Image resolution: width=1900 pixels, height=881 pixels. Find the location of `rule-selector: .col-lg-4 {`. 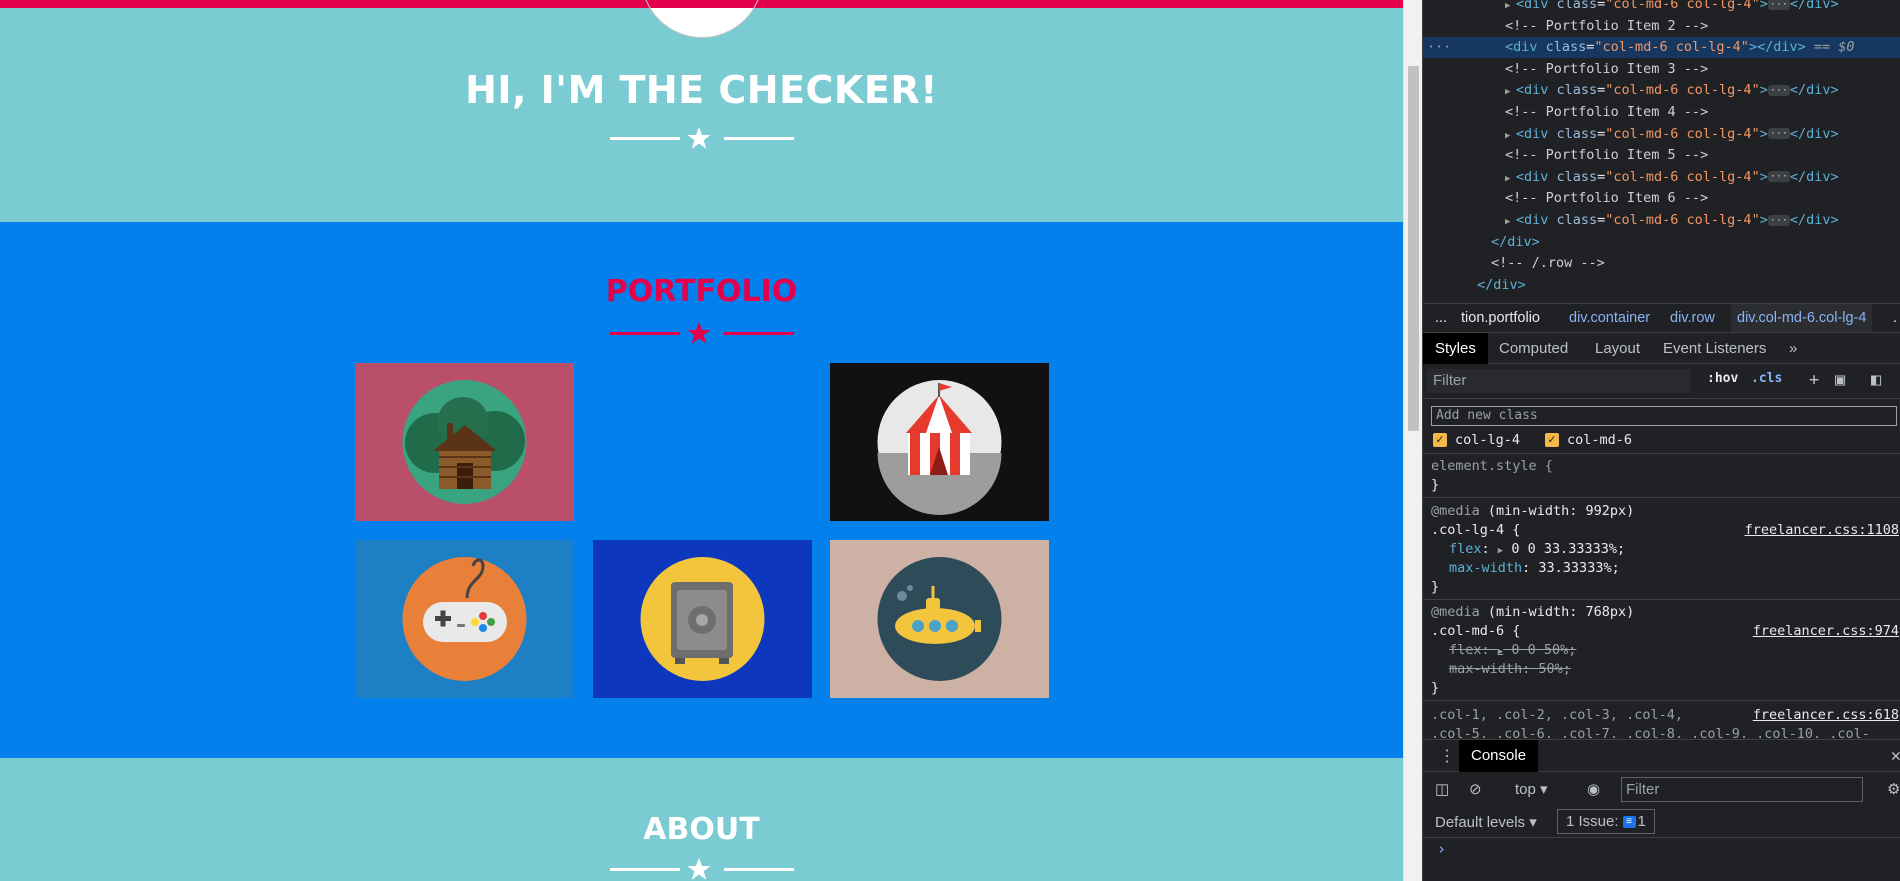

rule-selector: .col-lg-4 { is located at coordinates (1475, 530).